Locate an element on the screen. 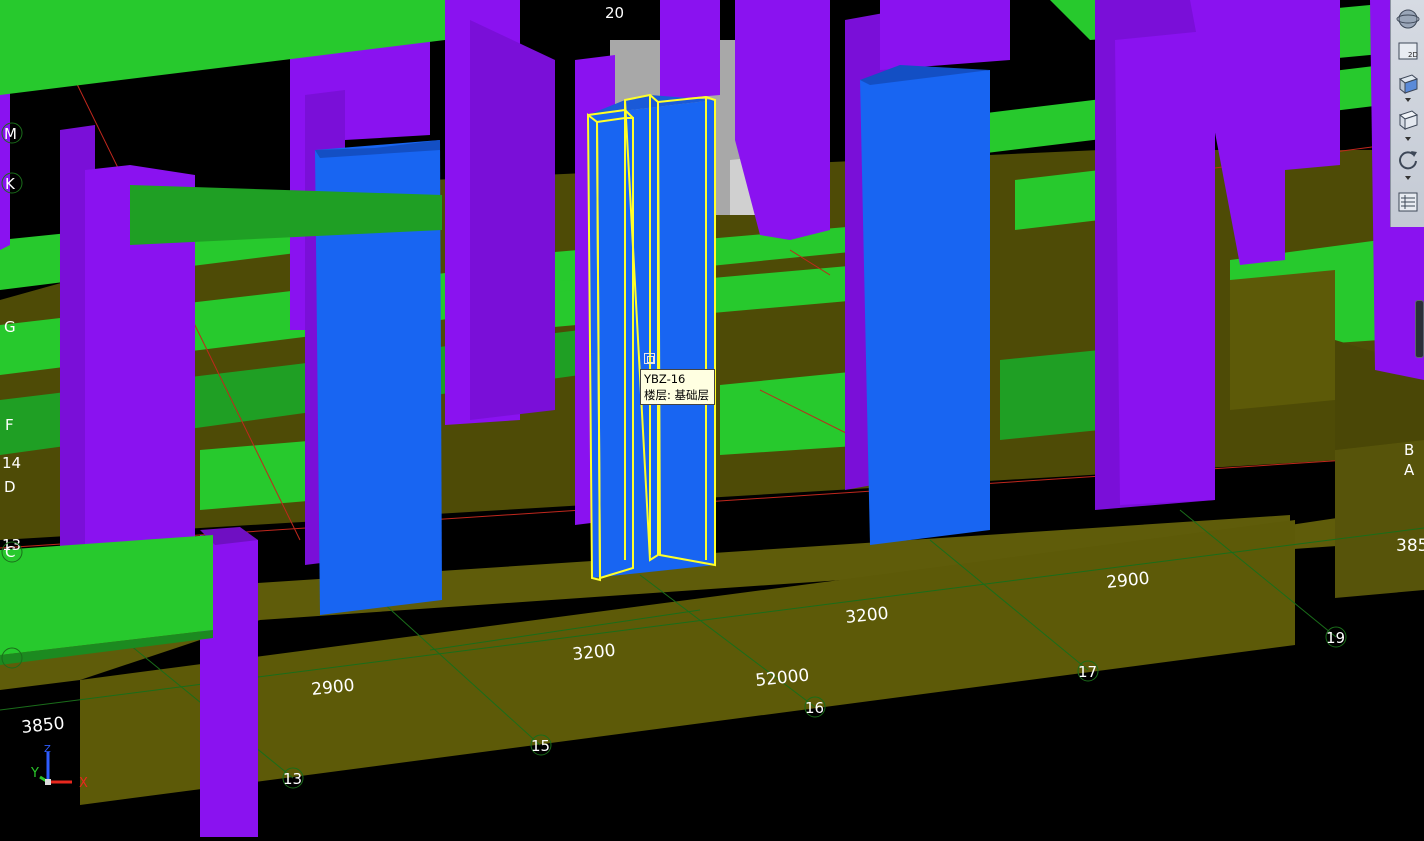 The height and width of the screenshot is (841, 1424). axis-label-K: K is located at coordinates (10, 184).